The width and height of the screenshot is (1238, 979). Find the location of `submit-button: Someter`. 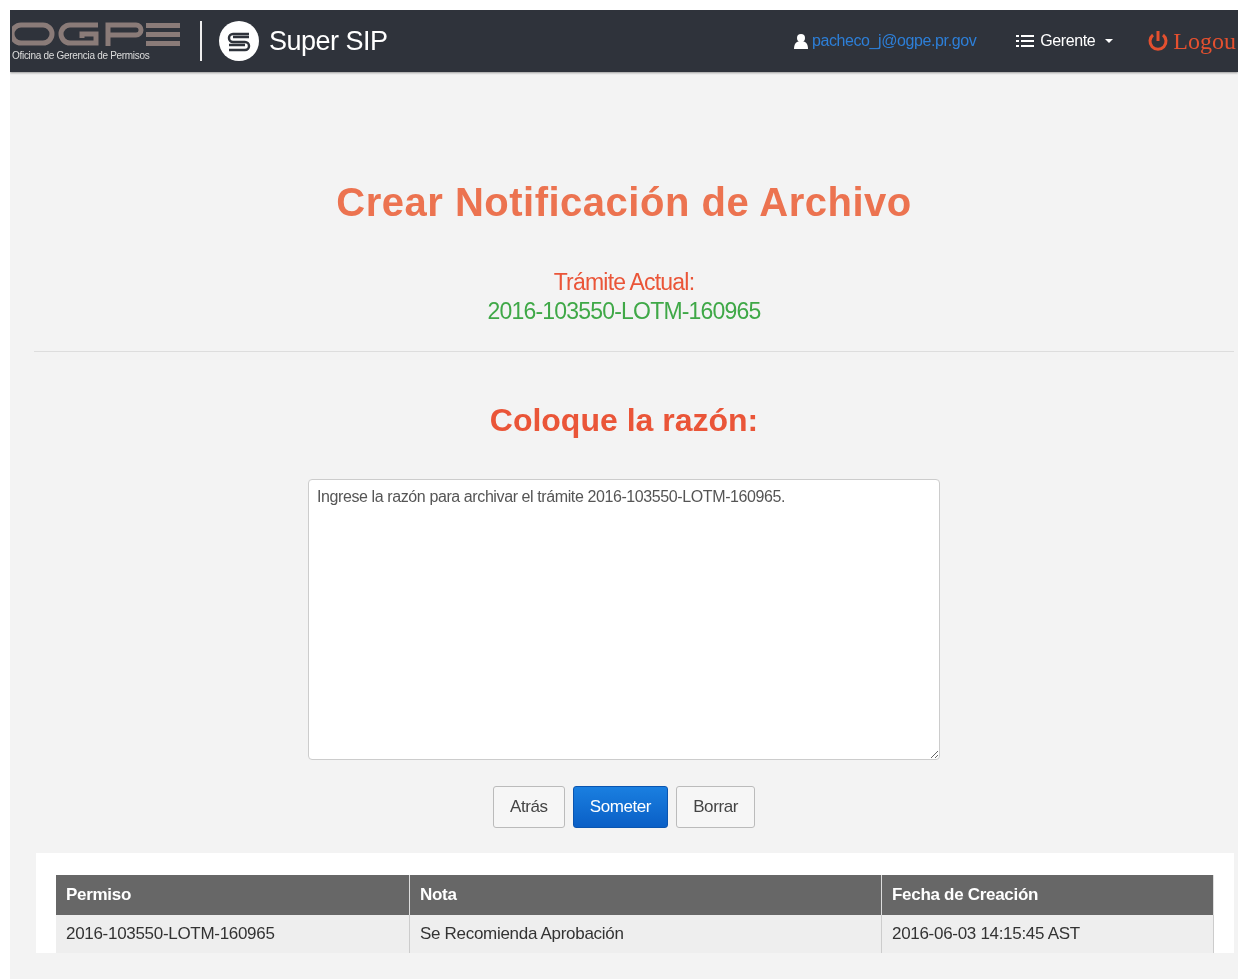

submit-button: Someter is located at coordinates (620, 807).